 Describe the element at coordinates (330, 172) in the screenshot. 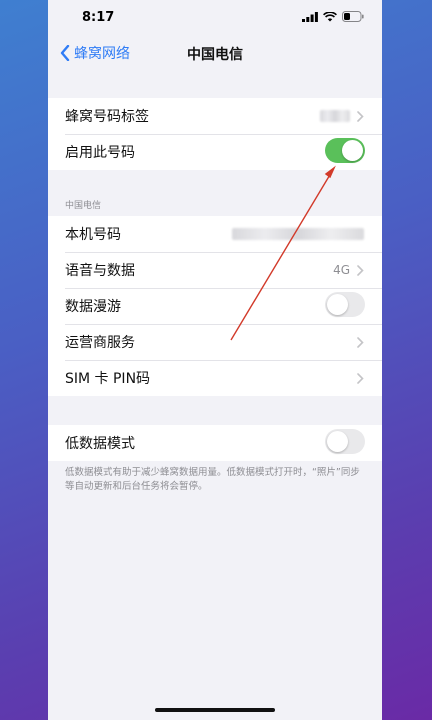

I see `annotation-arrow-head` at that location.